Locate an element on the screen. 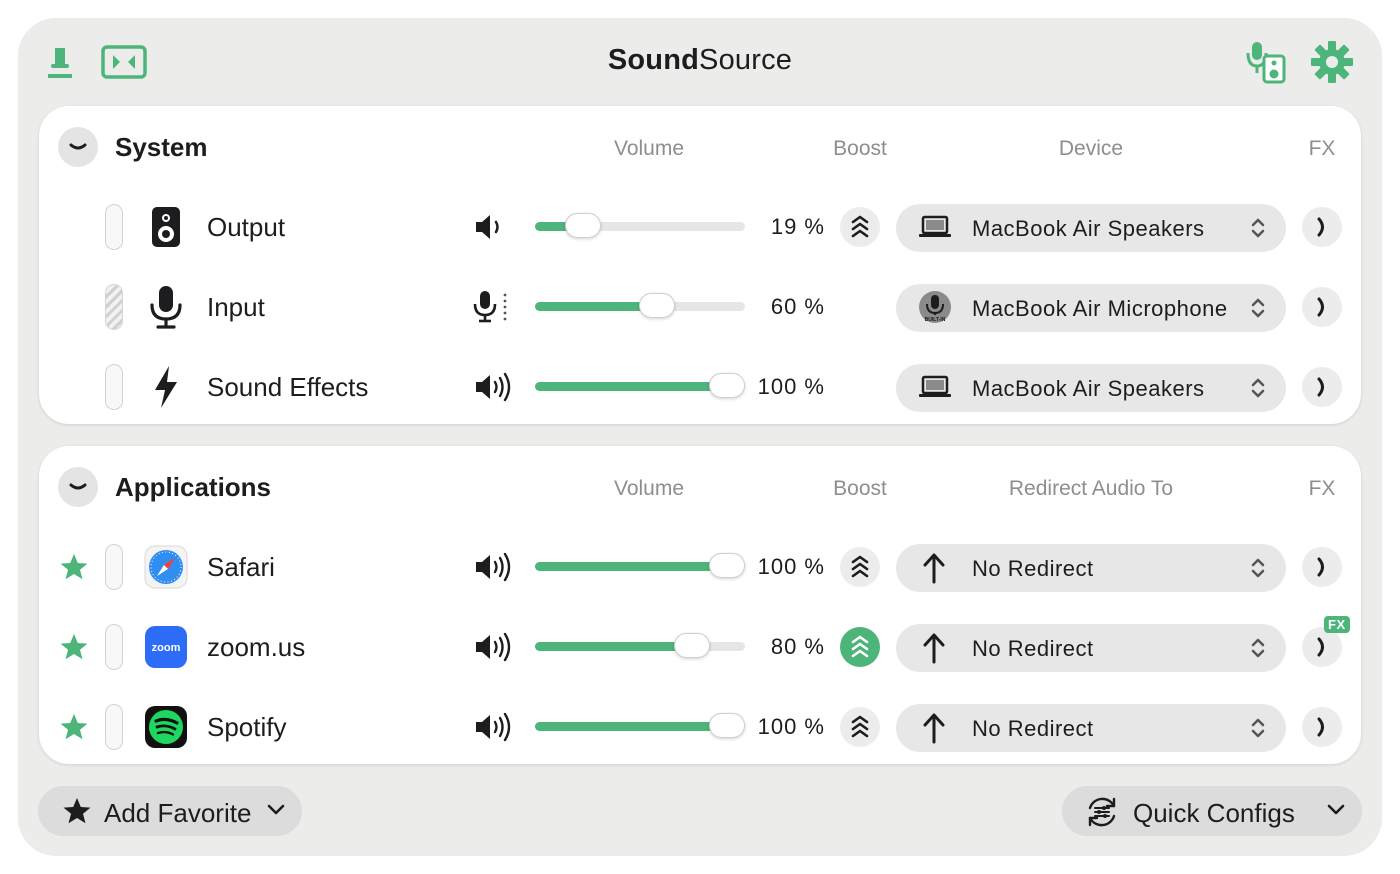  applications-boost-header: Boost is located at coordinates (860, 488).